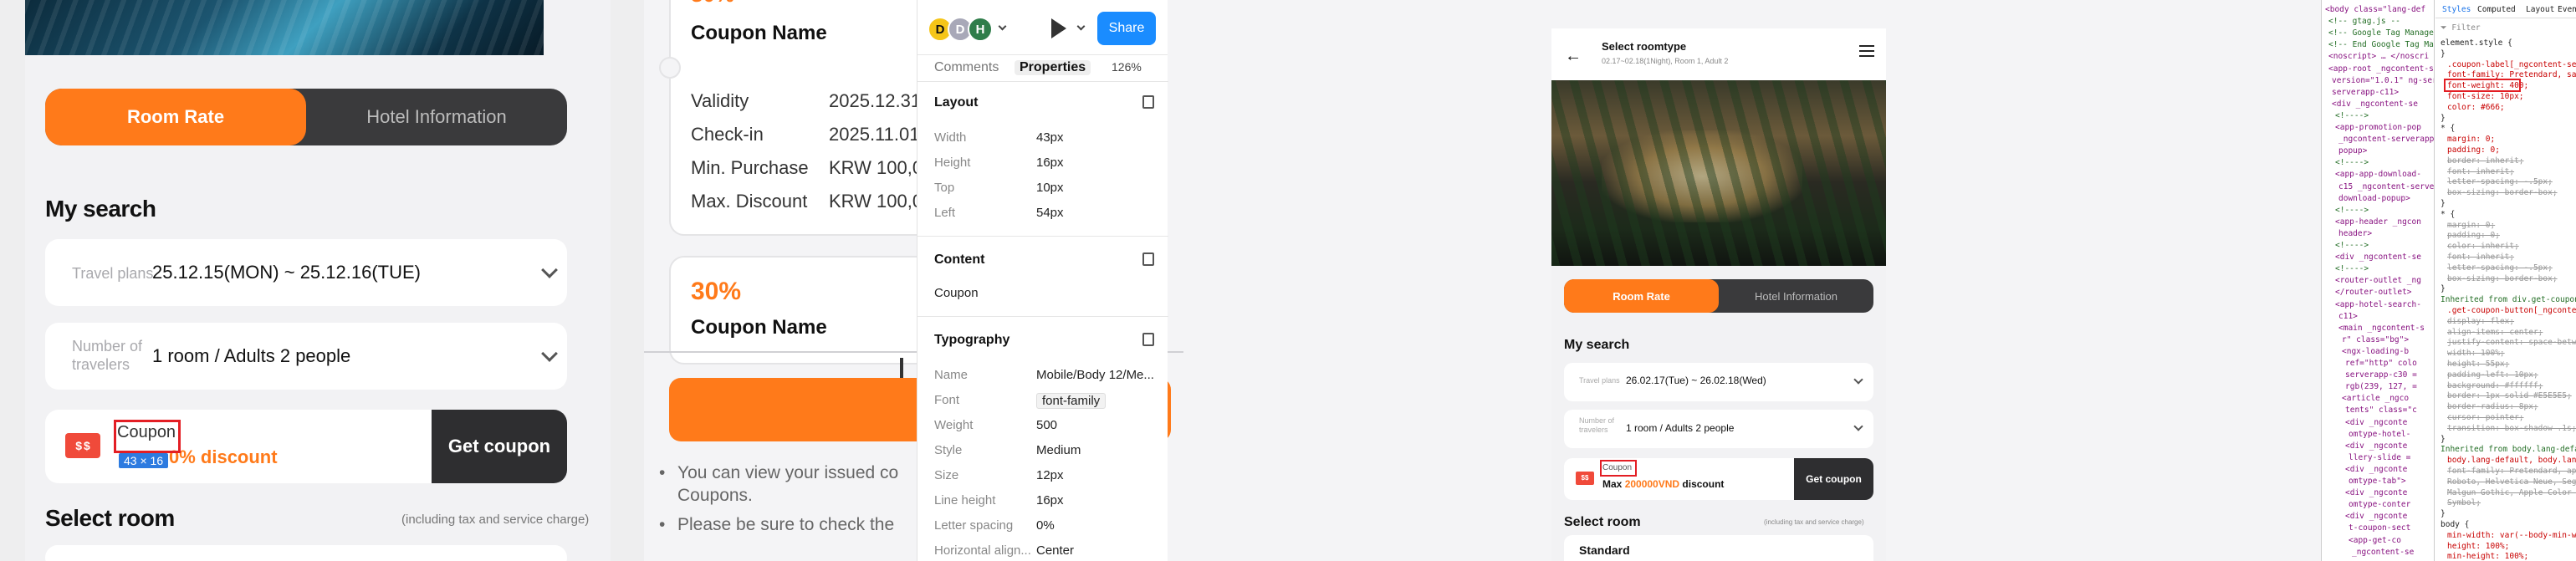 This screenshot has height=561, width=2576. What do you see at coordinates (2456, 9) in the screenshot?
I see `tab-styles: Styles` at bounding box center [2456, 9].